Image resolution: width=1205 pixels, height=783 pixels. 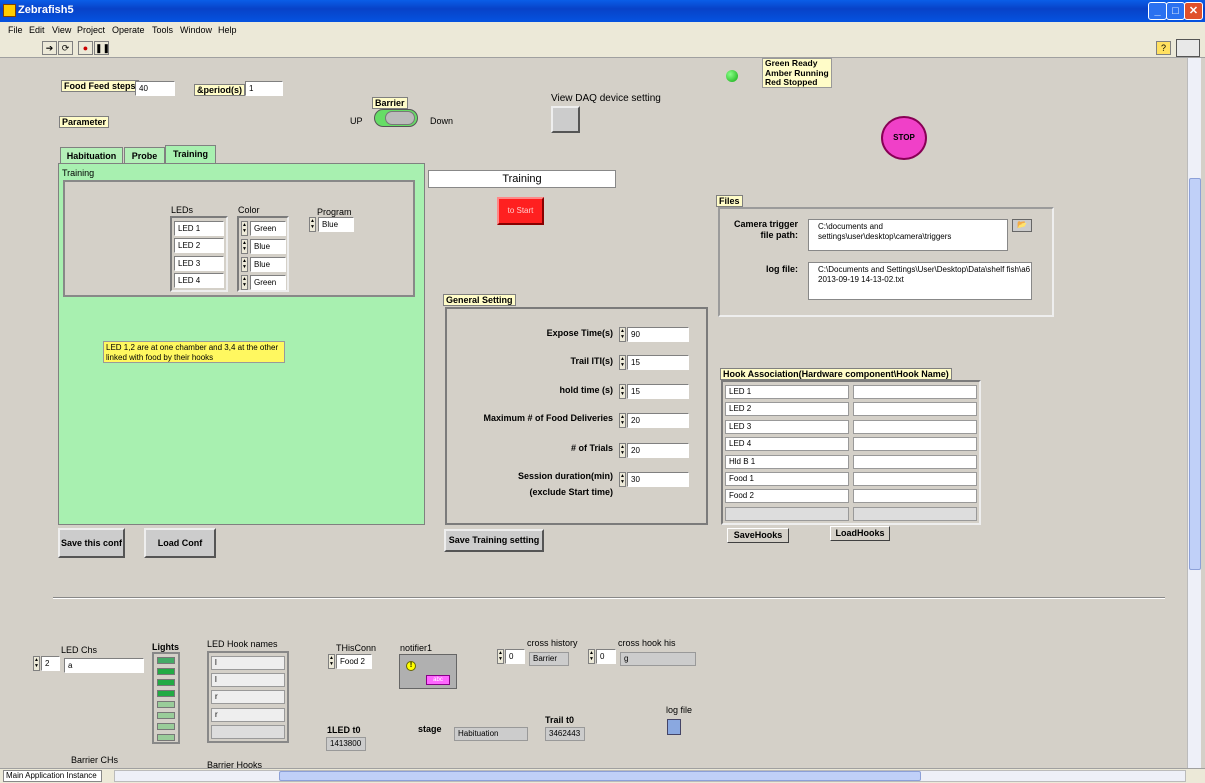 I want to click on max-food-arrows: ▲ ▼, so click(x=622, y=420).